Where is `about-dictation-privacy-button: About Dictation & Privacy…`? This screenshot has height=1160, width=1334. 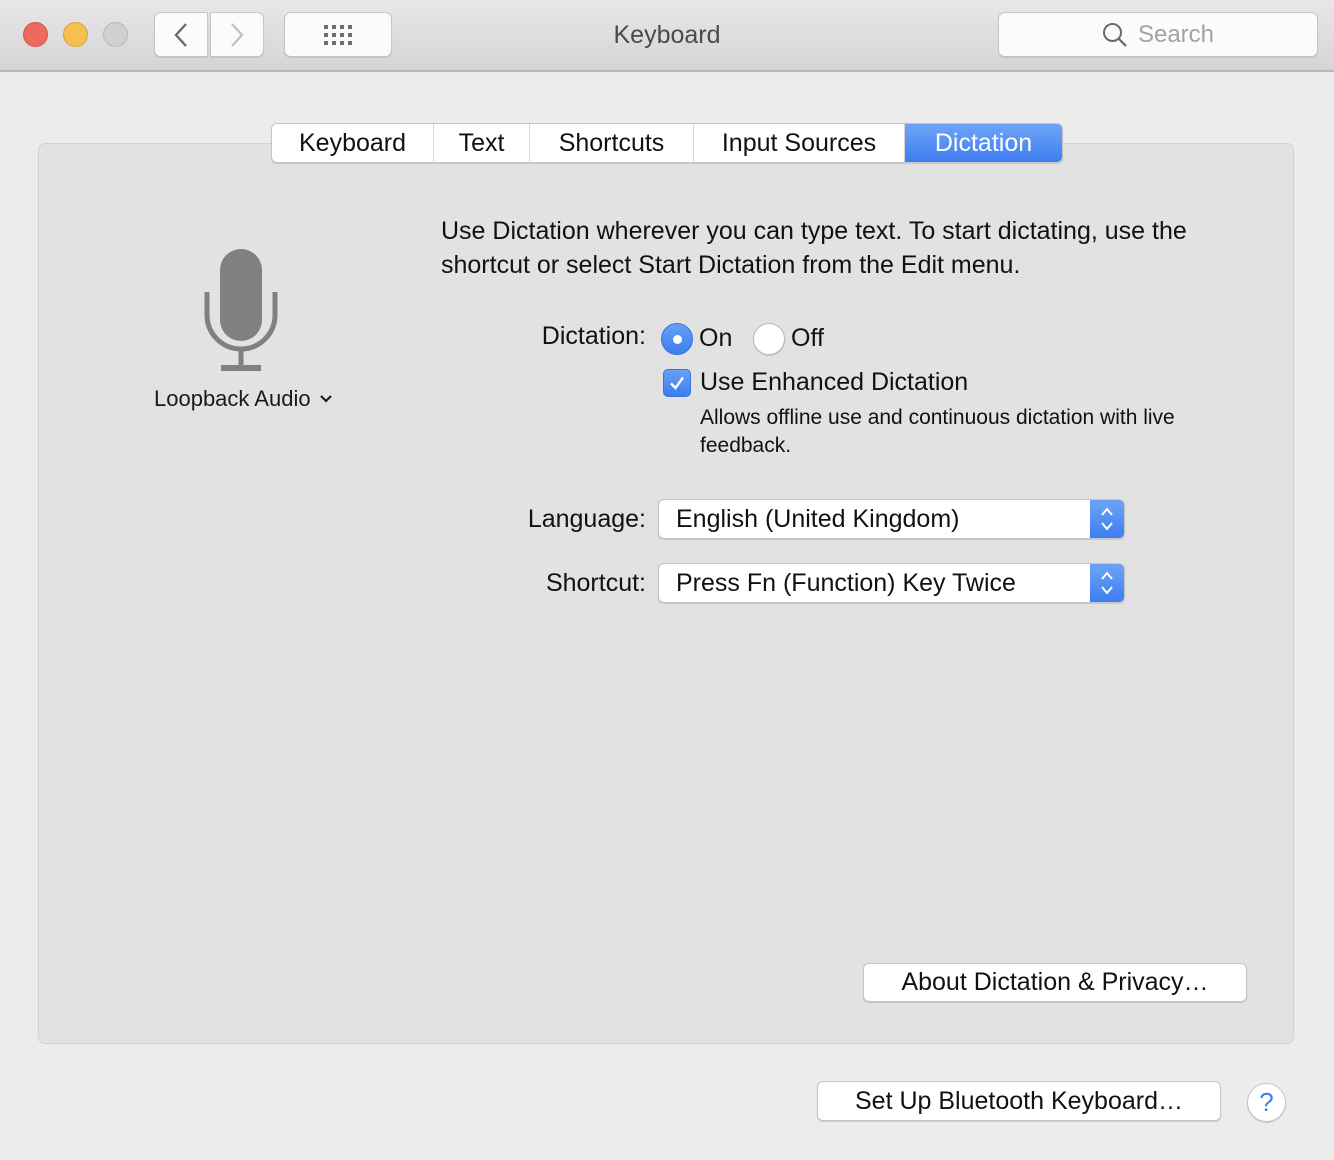
about-dictation-privacy-button: About Dictation & Privacy… is located at coordinates (1055, 982).